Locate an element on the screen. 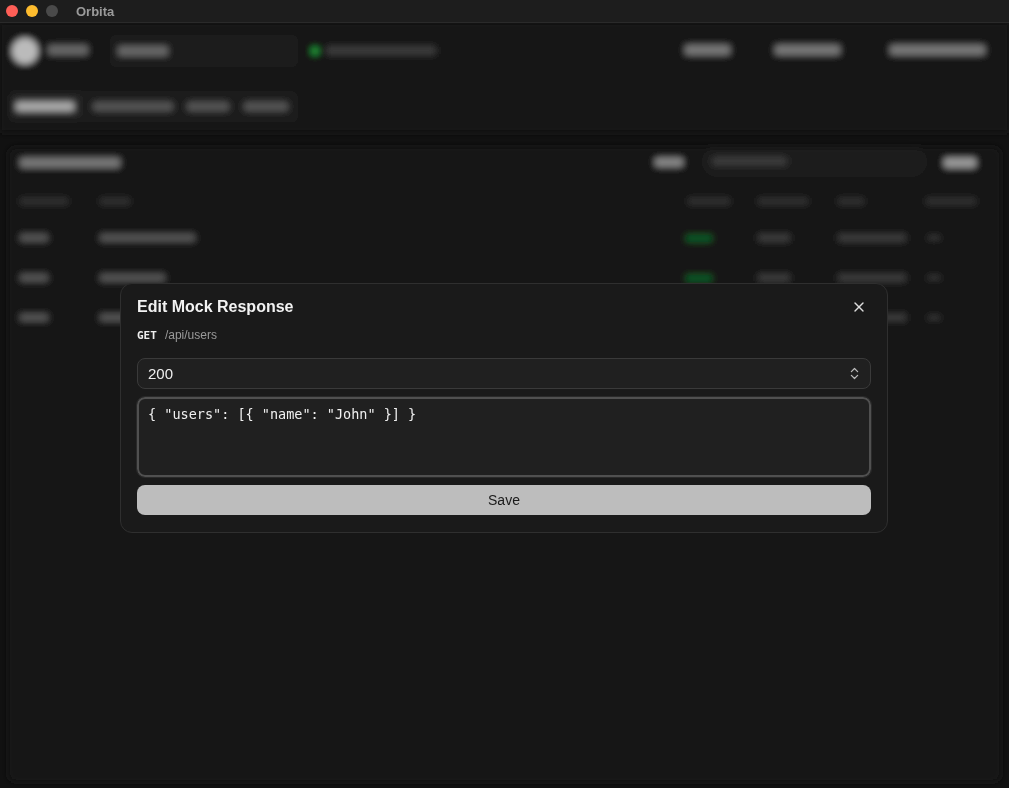 Image resolution: width=1009 pixels, height=788 pixels. minimize-window-icon is located at coordinates (32, 11).